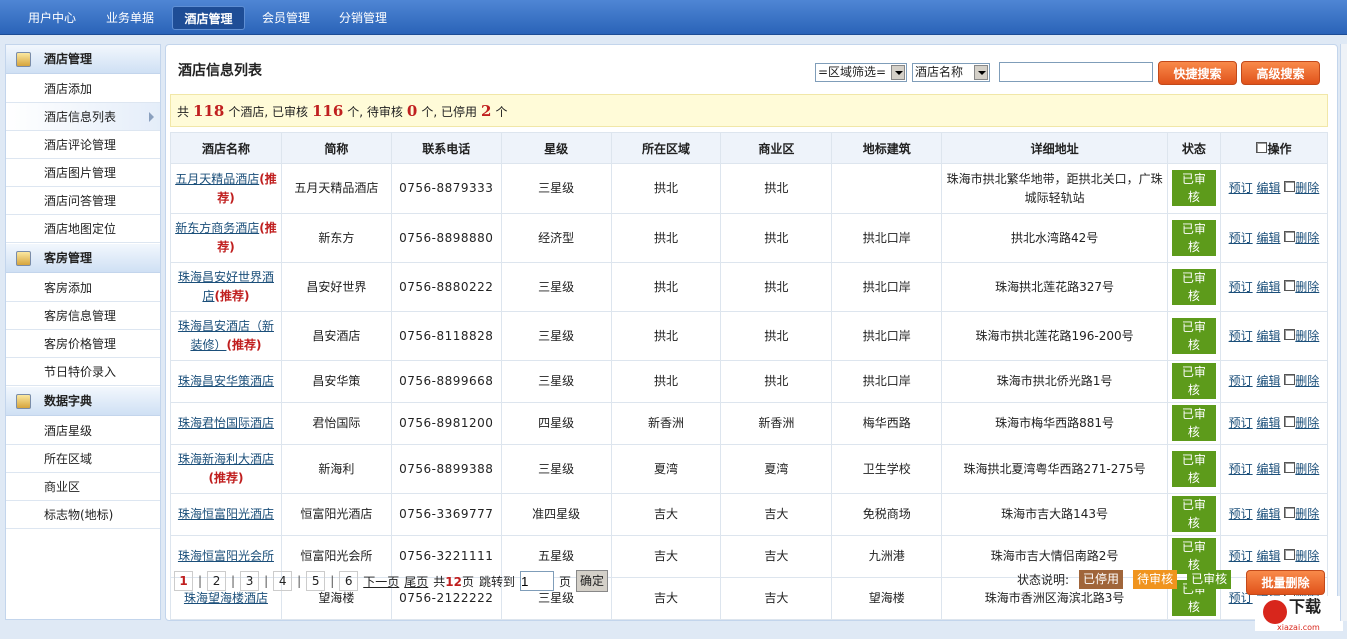 The image size is (1347, 639). Describe the element at coordinates (226, 598) in the screenshot. I see `hotel-name-link: 珠海望海楼酒店` at that location.